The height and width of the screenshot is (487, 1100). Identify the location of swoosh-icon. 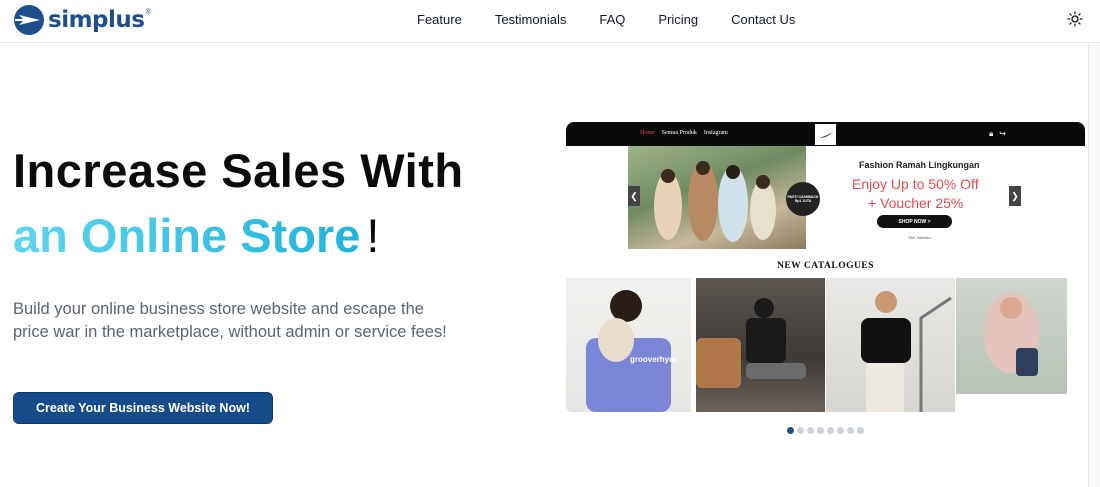
(825, 134).